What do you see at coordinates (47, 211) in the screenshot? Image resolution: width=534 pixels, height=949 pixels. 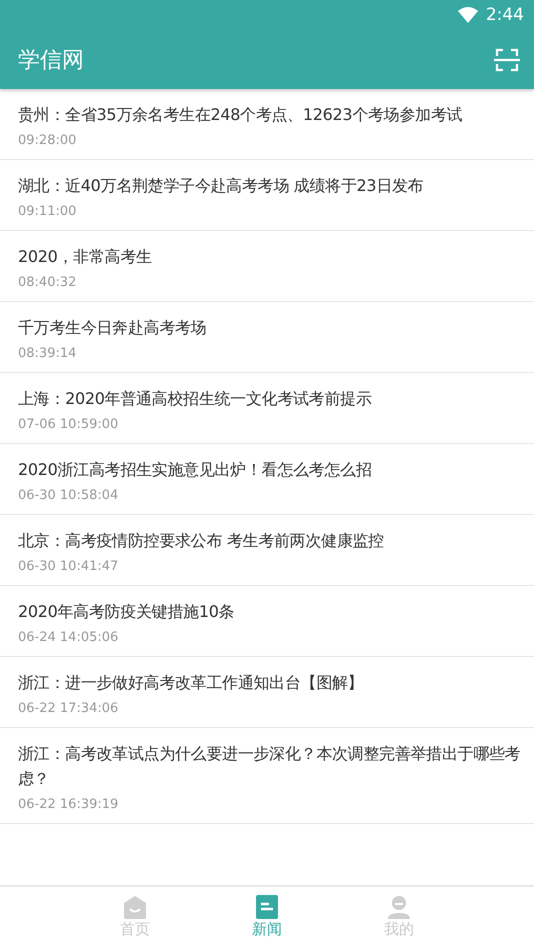 I see `news-time: 09:11:00` at bounding box center [47, 211].